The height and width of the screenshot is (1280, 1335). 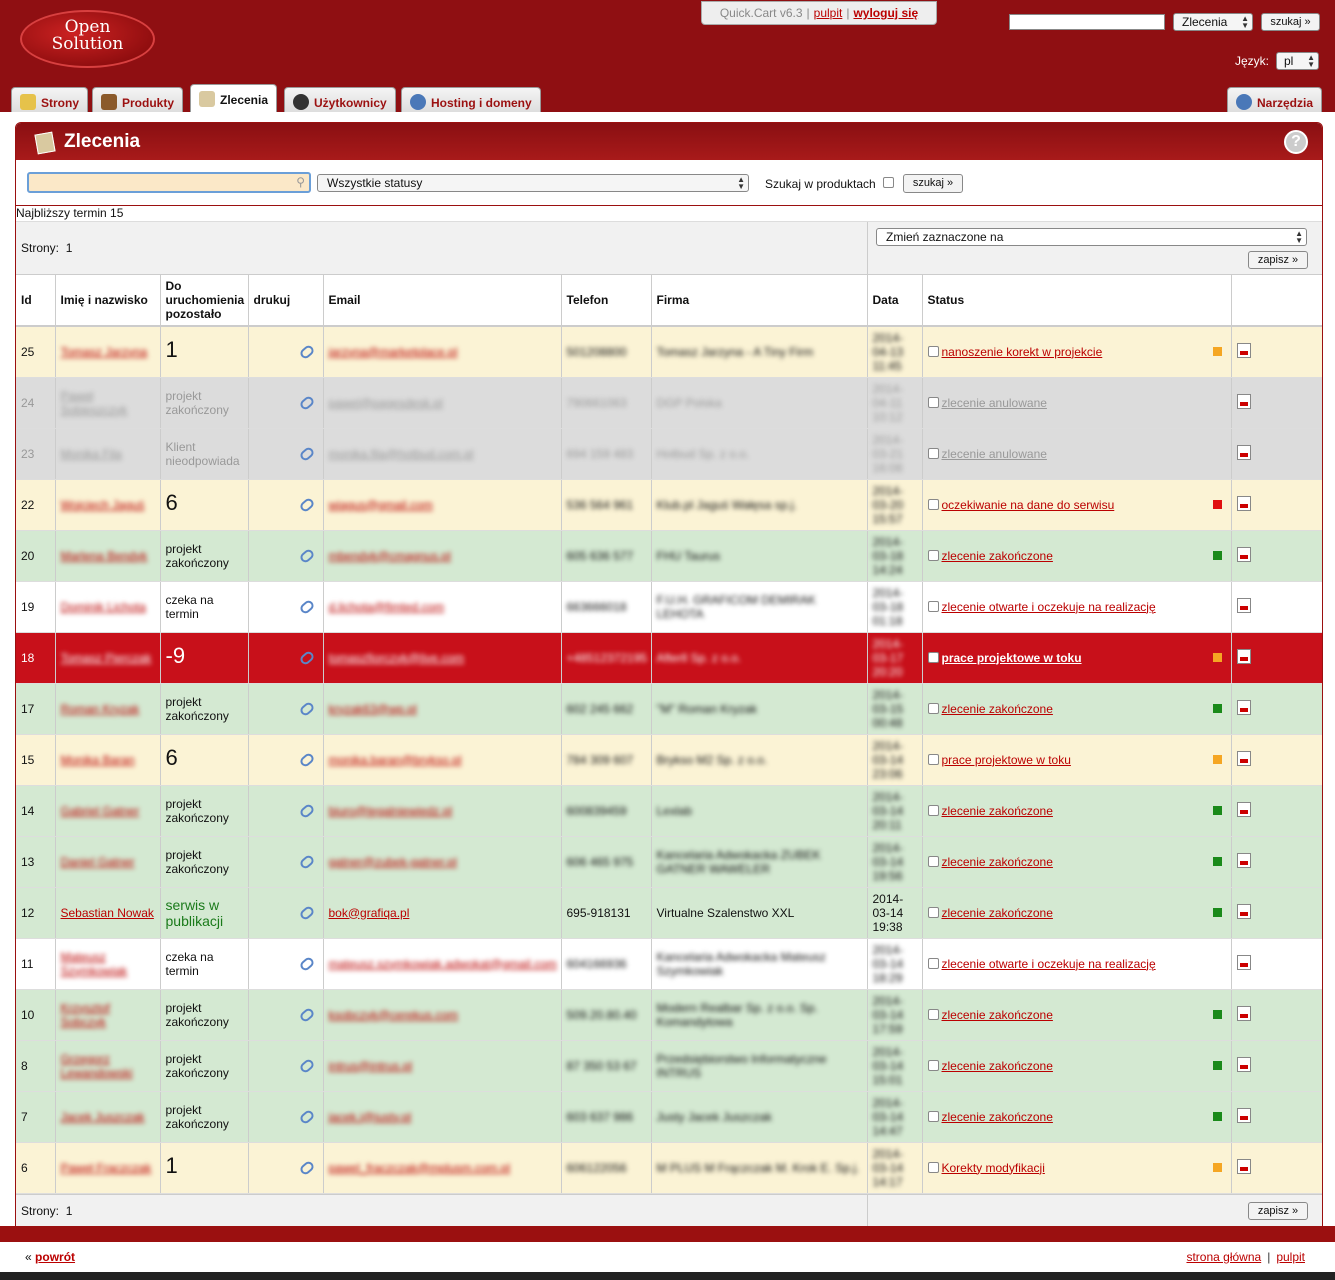 I want to click on customer-link: Paweł Frączczak, so click(x=106, y=1168).